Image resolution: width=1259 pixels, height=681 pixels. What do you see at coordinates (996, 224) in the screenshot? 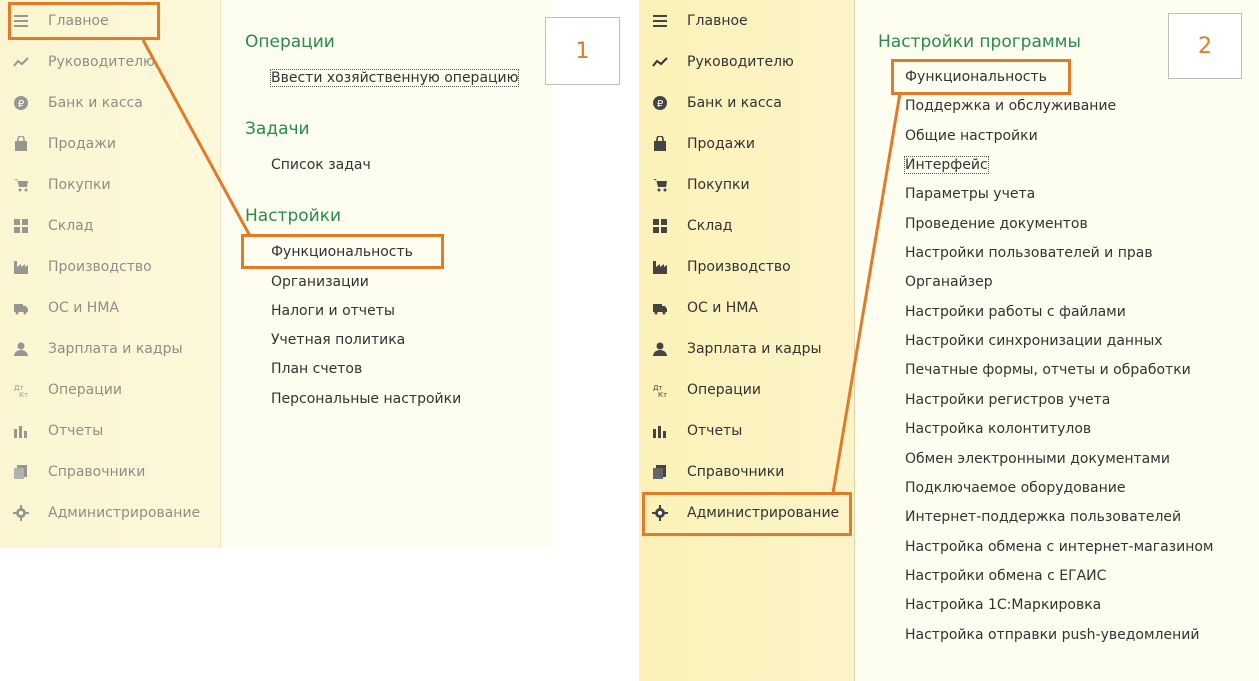
I see `link-document-posting: Проведение документов` at bounding box center [996, 224].